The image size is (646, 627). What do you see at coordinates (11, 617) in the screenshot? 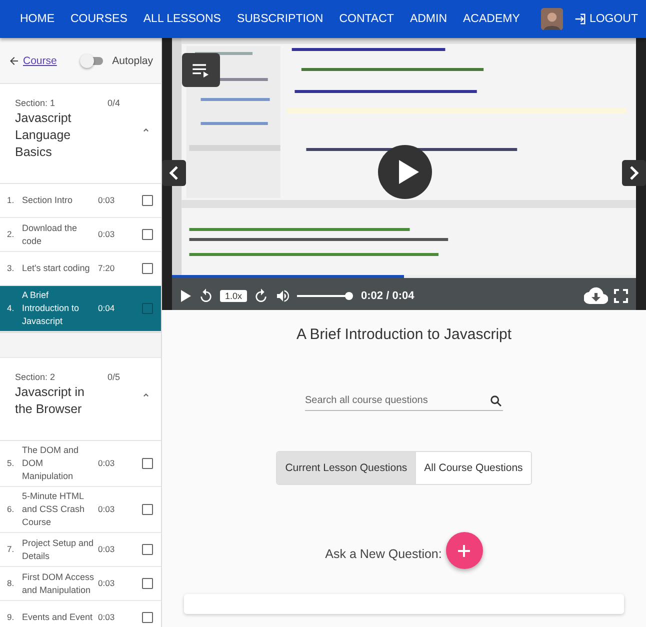
I see `lesson-number: 9.` at bounding box center [11, 617].